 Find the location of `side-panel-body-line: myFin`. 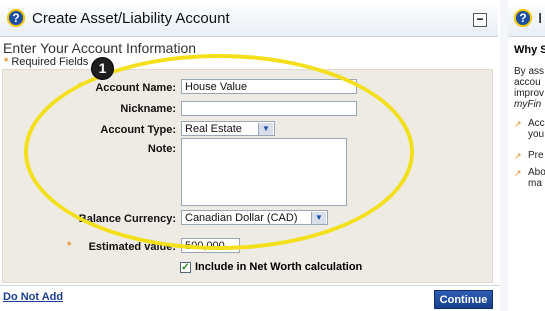

side-panel-body-line: myFin is located at coordinates (528, 104).